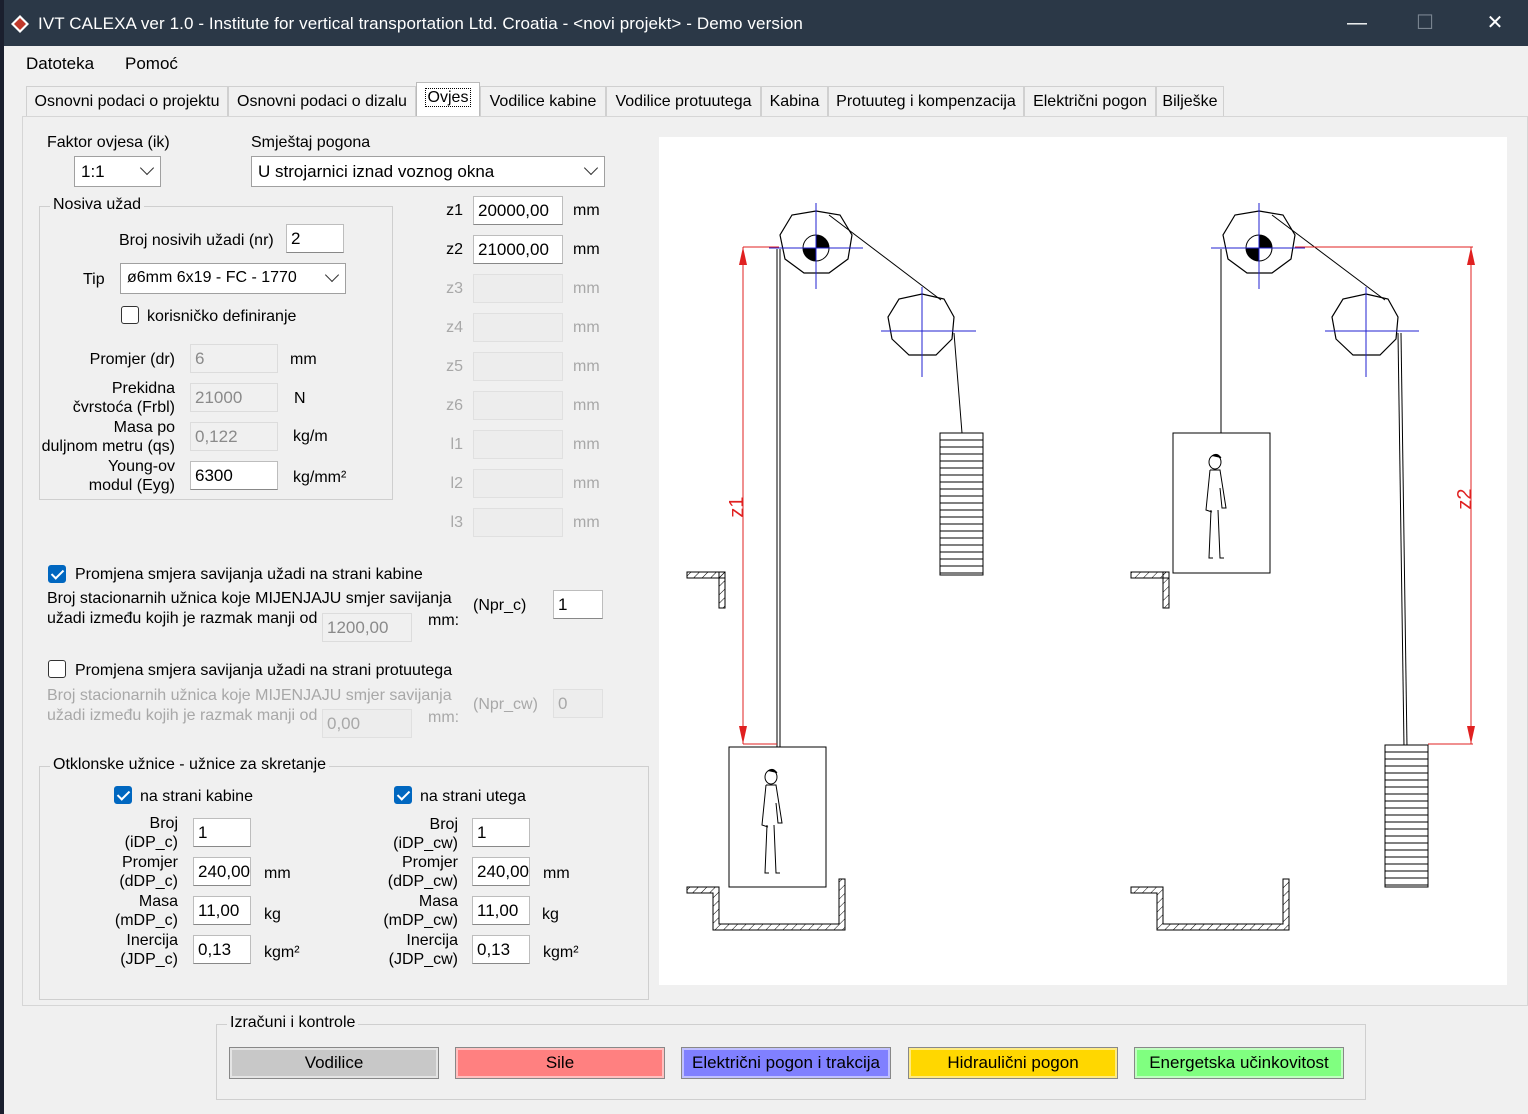  Describe the element at coordinates (293, 1023) in the screenshot. I see `group-title: Izračuni i kontrole` at that location.